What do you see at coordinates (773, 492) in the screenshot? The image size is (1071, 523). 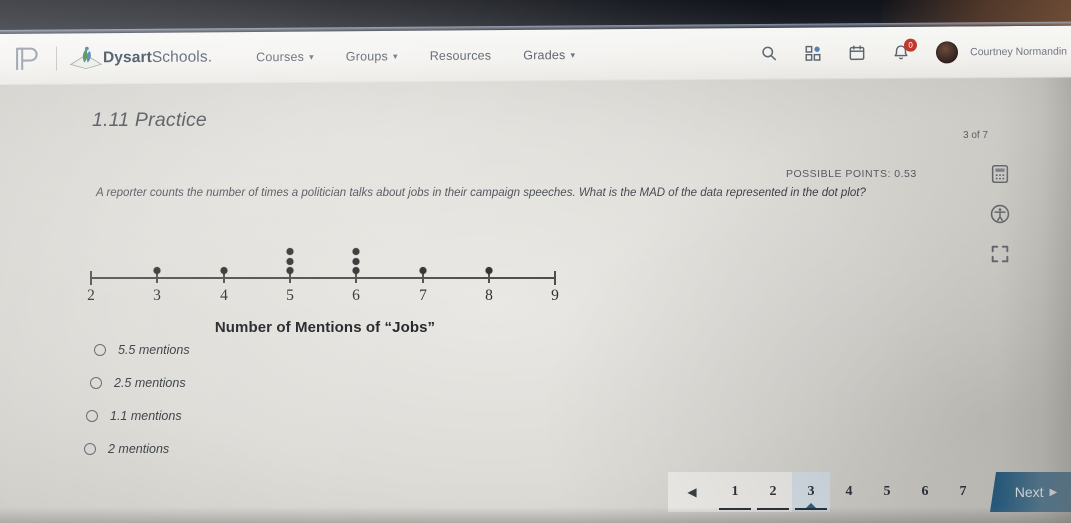 I see `page-button-2: 2` at bounding box center [773, 492].